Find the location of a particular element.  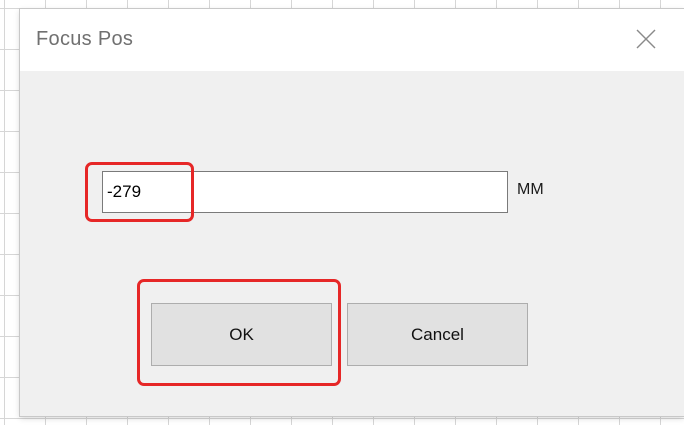

close-button is located at coordinates (646, 39).